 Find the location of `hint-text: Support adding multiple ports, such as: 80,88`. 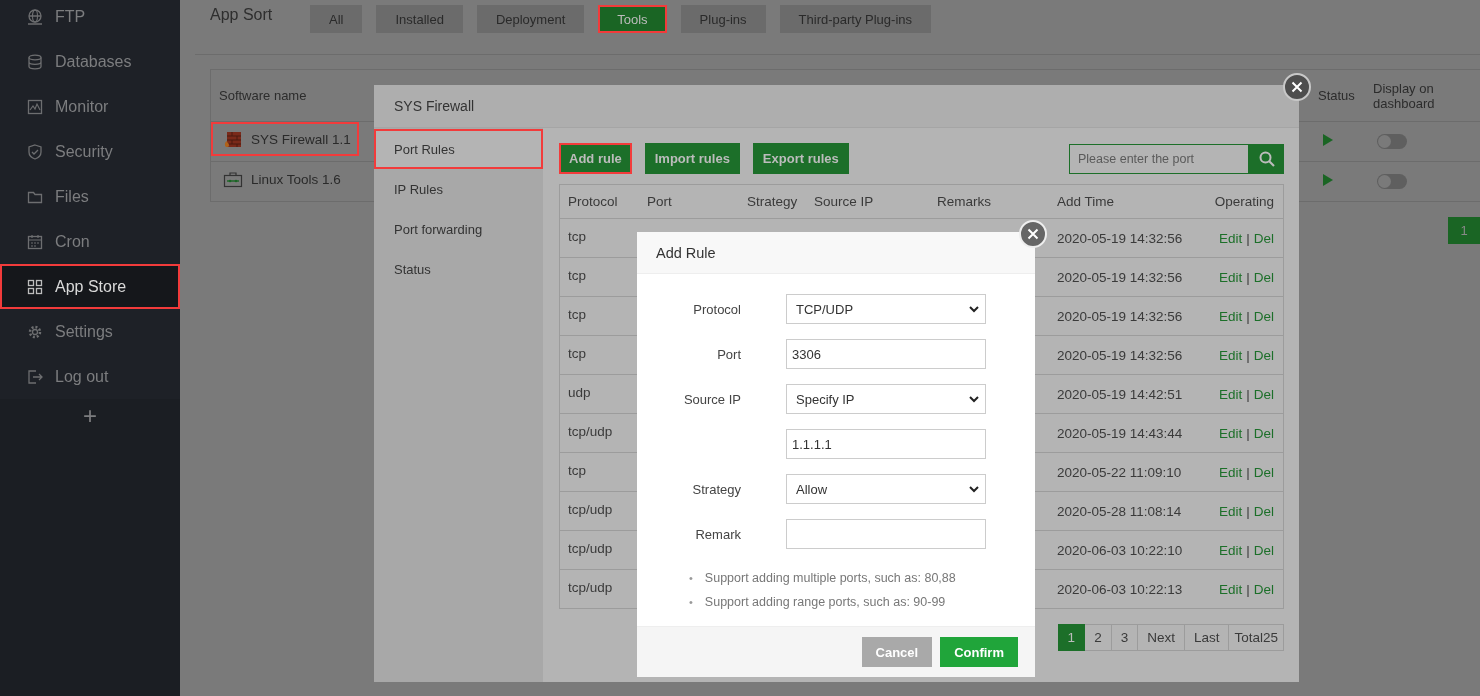

hint-text: Support adding multiple ports, such as: 80,88 is located at coordinates (830, 578).